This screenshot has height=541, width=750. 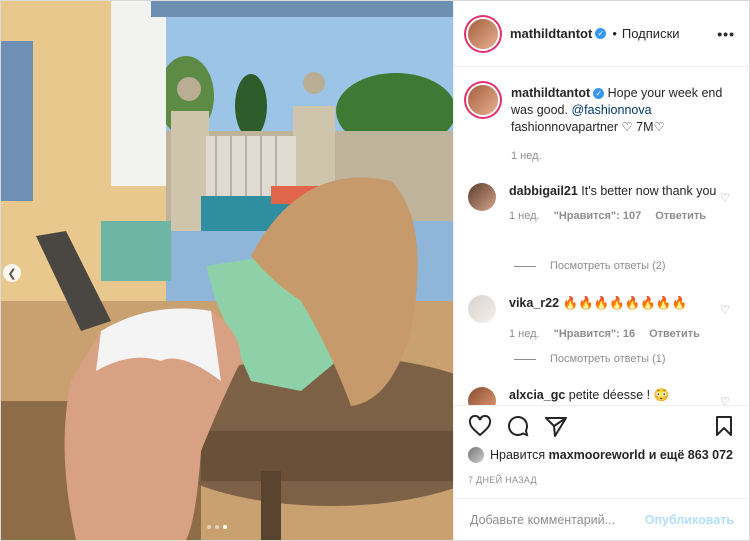 I want to click on caption-text-2: fashionnovapartner ♡ 7M♡, so click(x=588, y=127).